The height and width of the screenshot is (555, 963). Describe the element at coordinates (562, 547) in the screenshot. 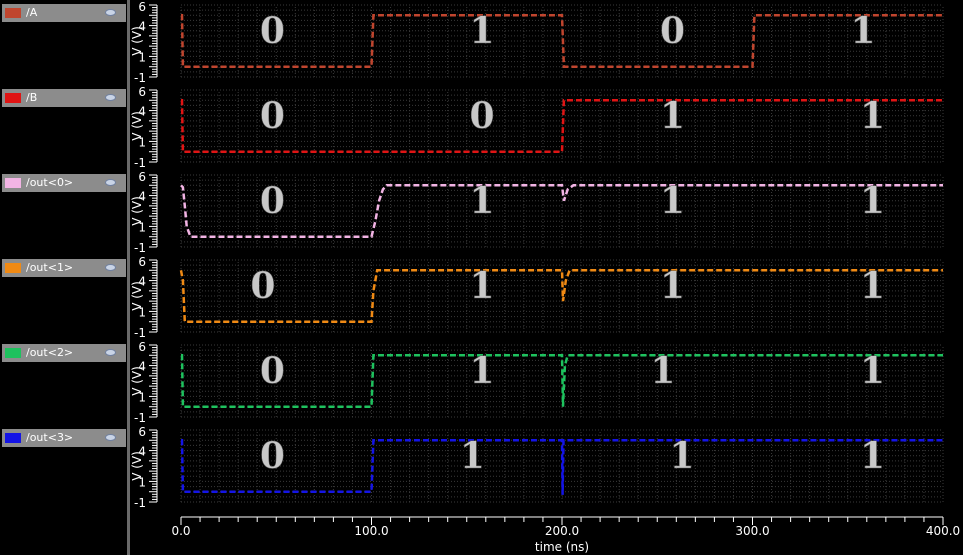

I see `x-axis-label: time (ns)` at that location.